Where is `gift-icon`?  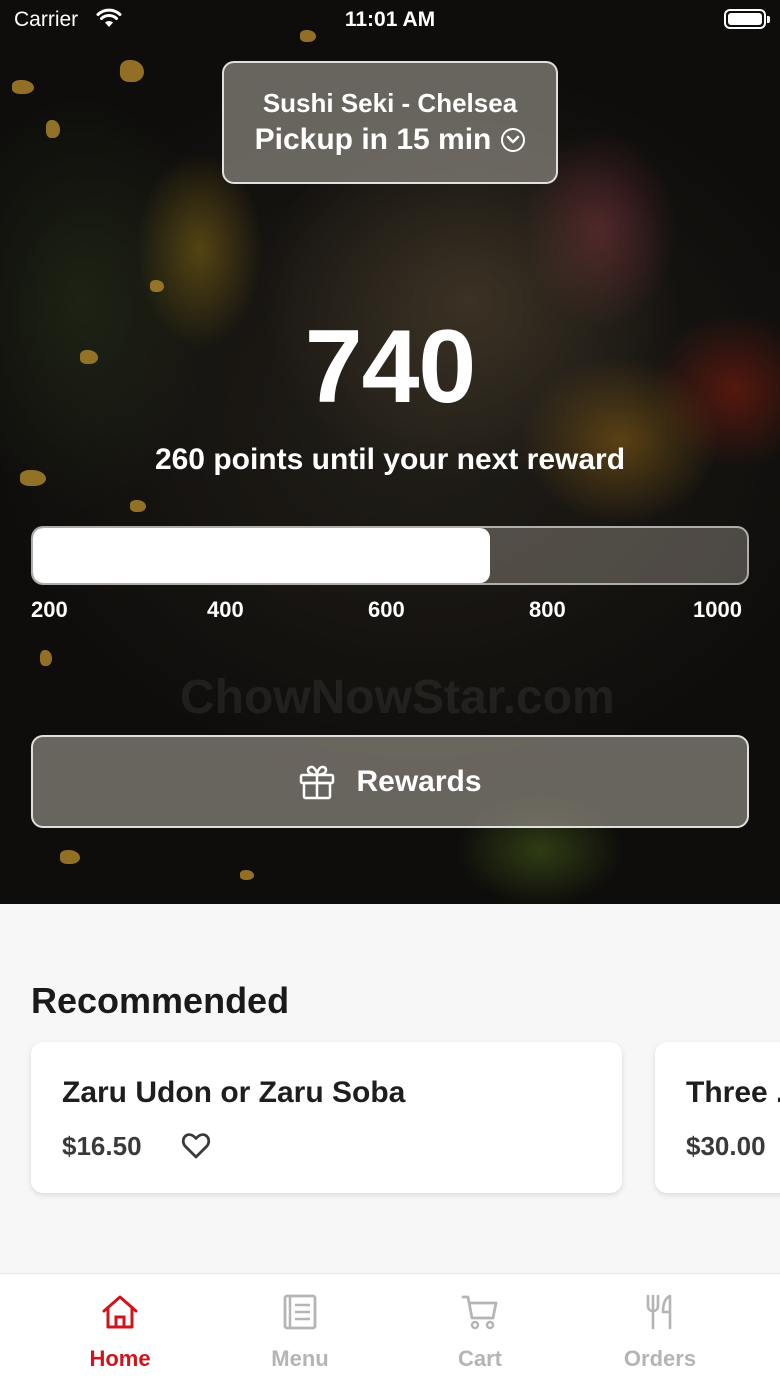 gift-icon is located at coordinates (317, 782).